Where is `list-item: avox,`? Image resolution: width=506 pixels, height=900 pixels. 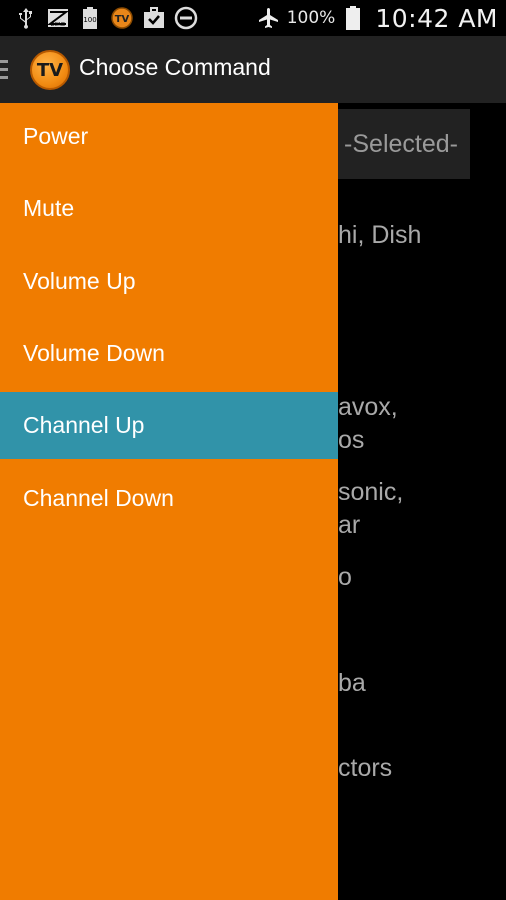 list-item: avox, is located at coordinates (368, 407).